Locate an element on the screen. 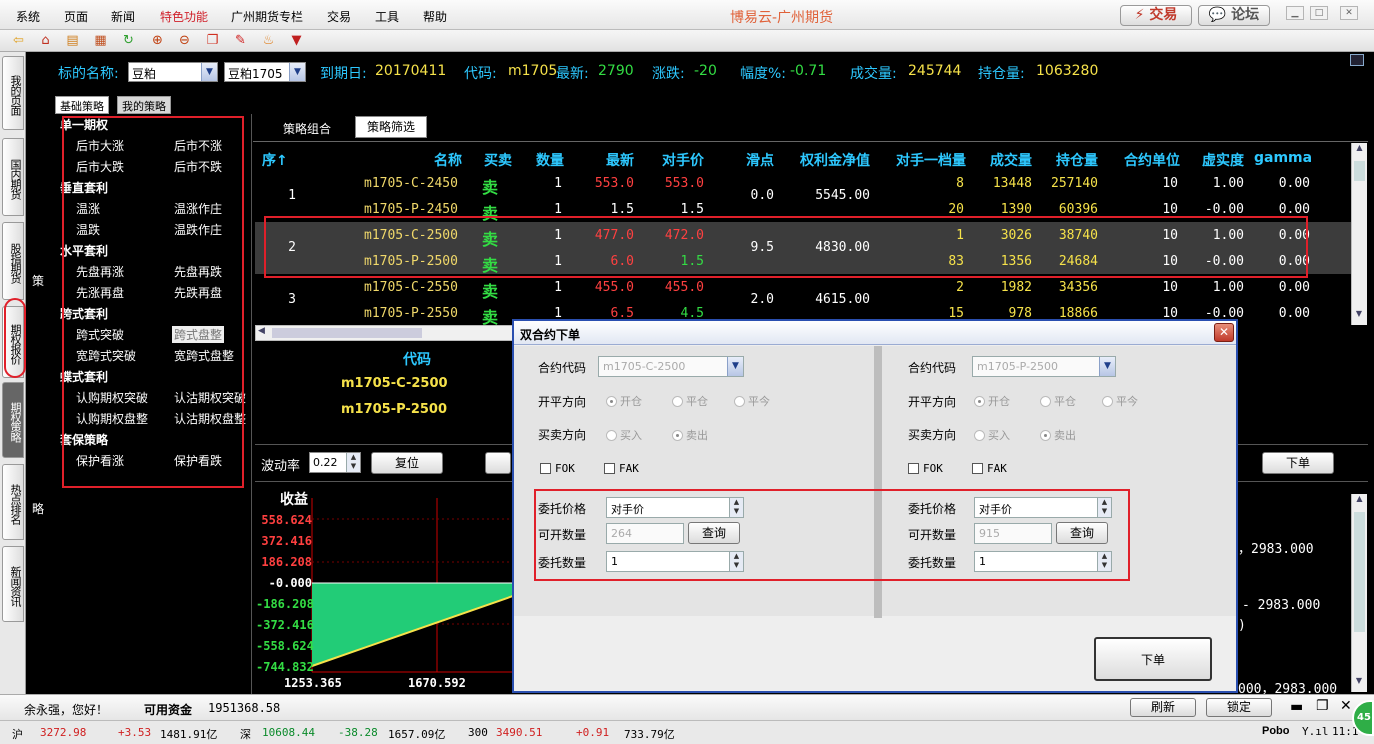 The height and width of the screenshot is (744, 1374). cell-oi: 60396 is located at coordinates (1078, 209).